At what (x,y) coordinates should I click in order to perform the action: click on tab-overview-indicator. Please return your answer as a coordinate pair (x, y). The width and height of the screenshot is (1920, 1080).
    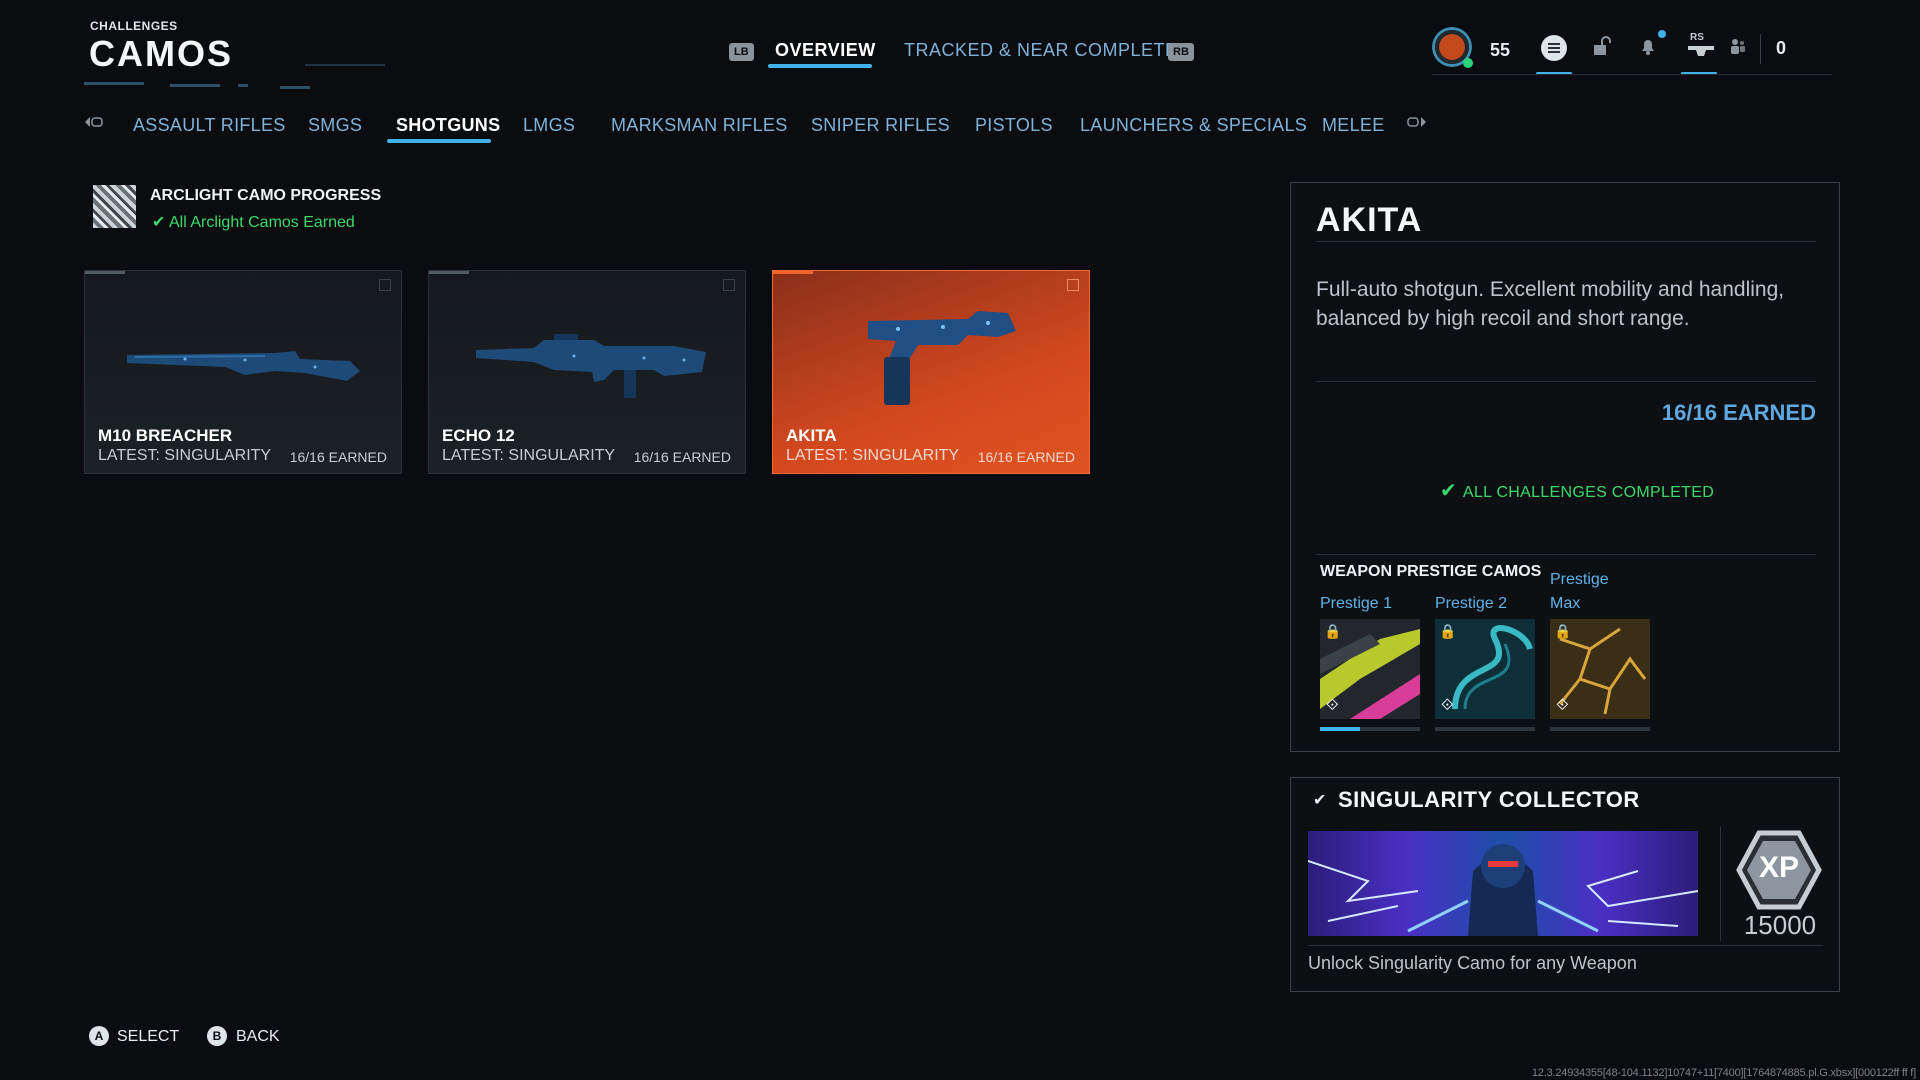
    Looking at the image, I should click on (820, 66).